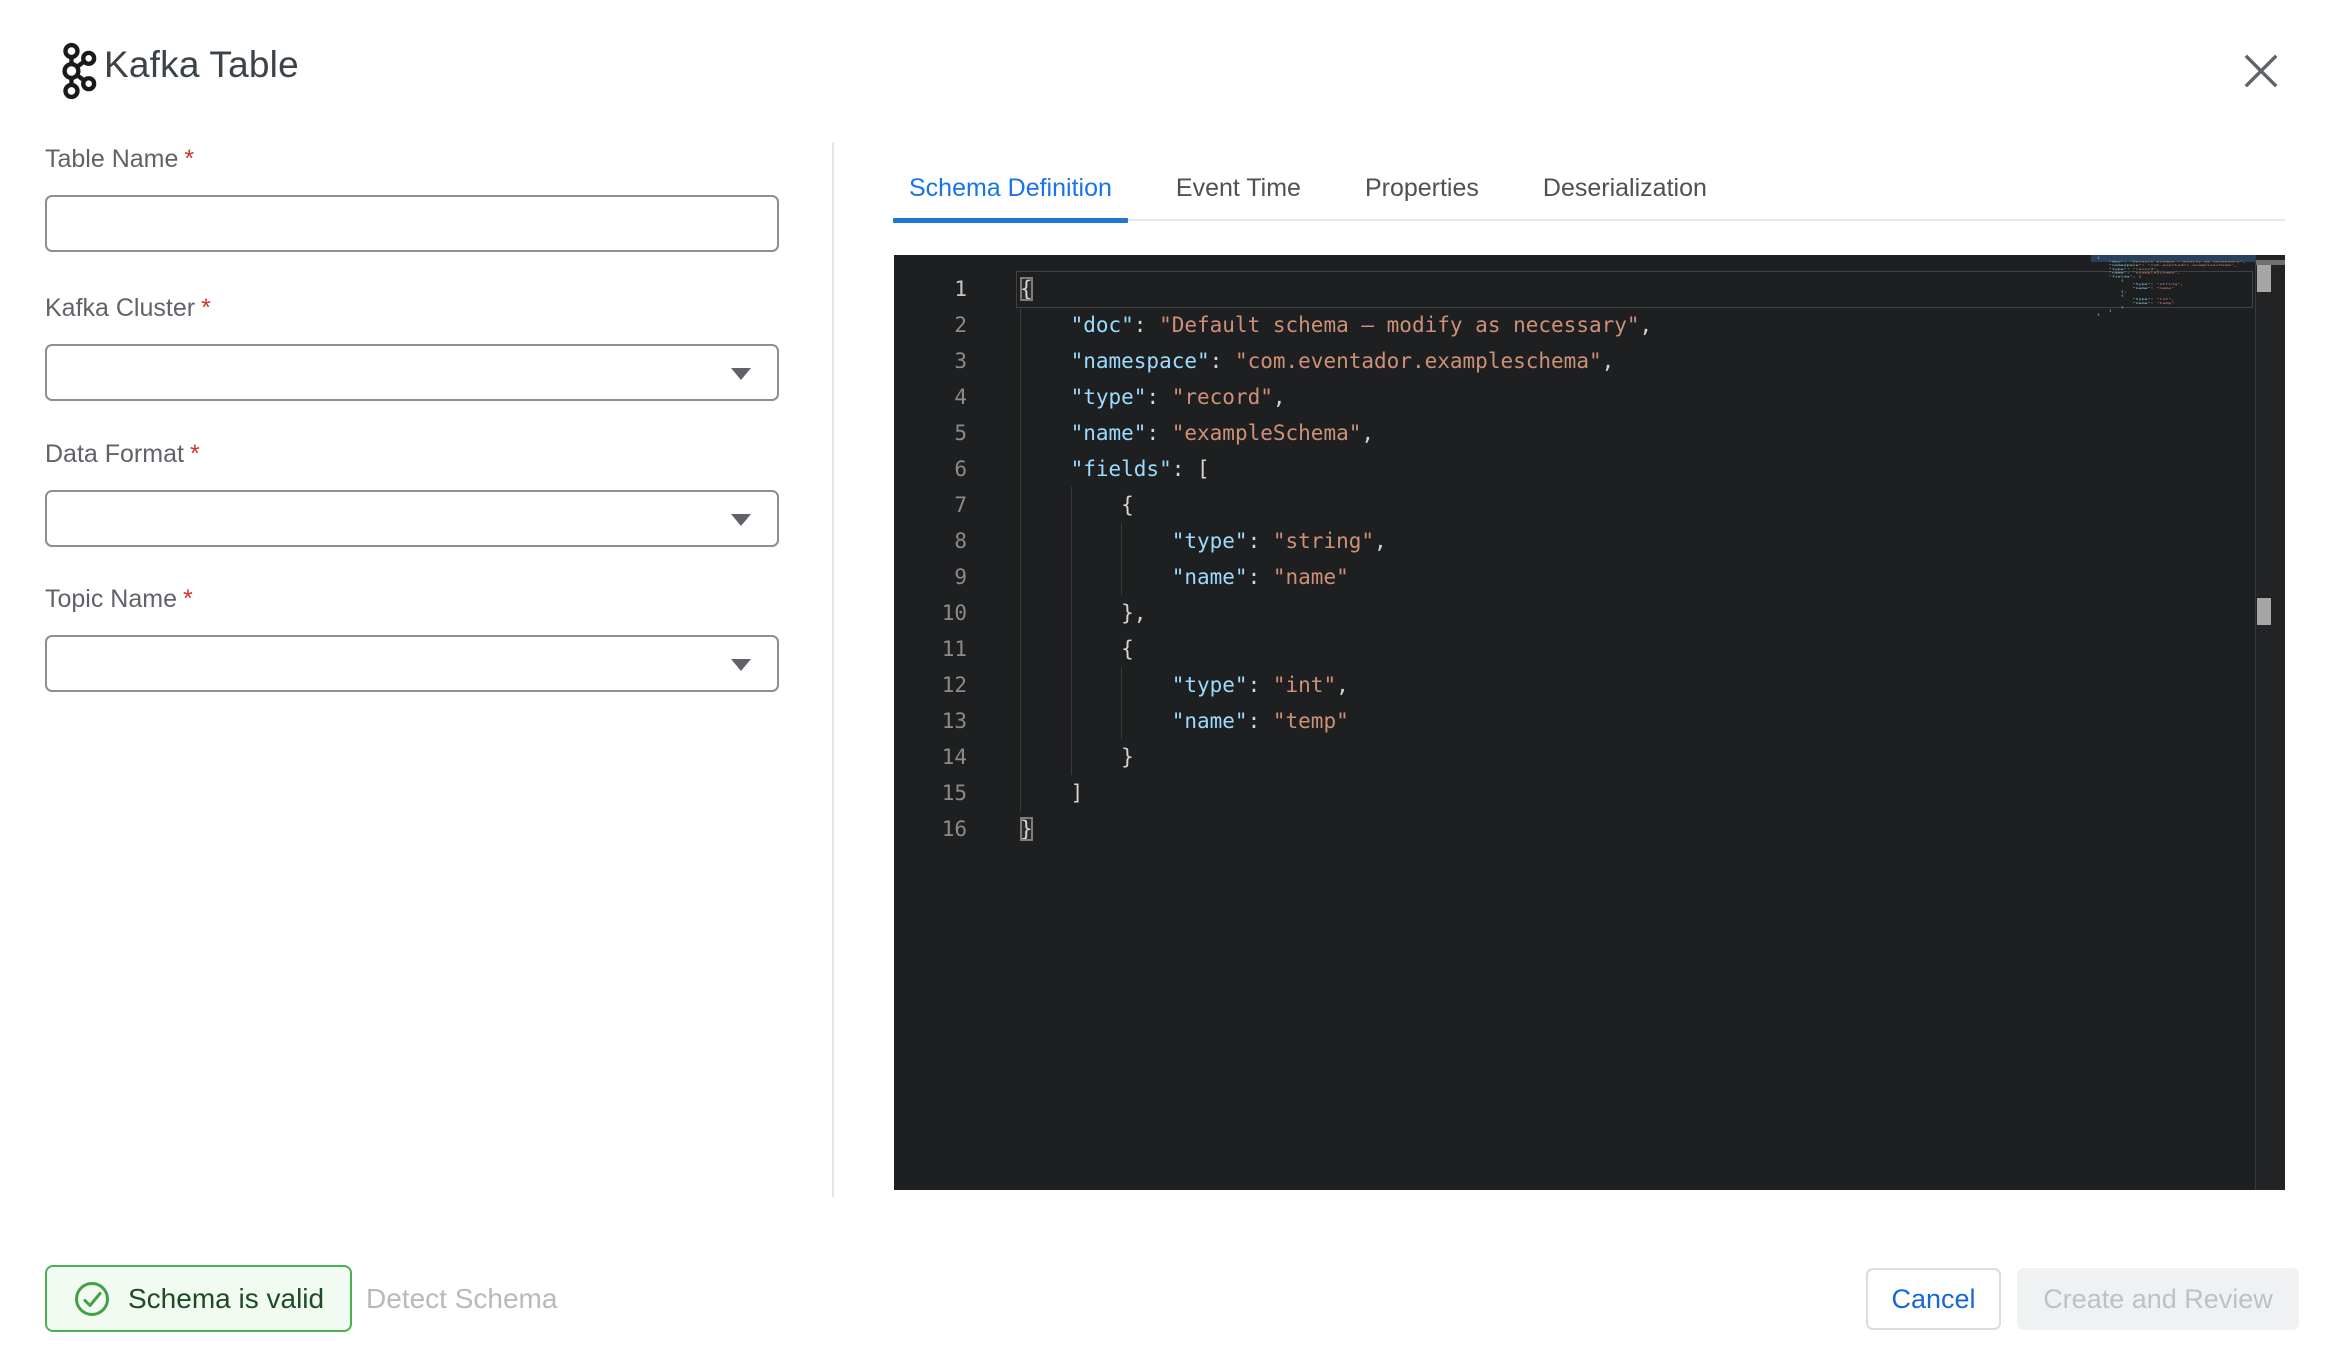 This screenshot has width=2346, height=1356. Describe the element at coordinates (128, 308) in the screenshot. I see `field-label-kafka-cluster: Kafka Cluster *` at that location.